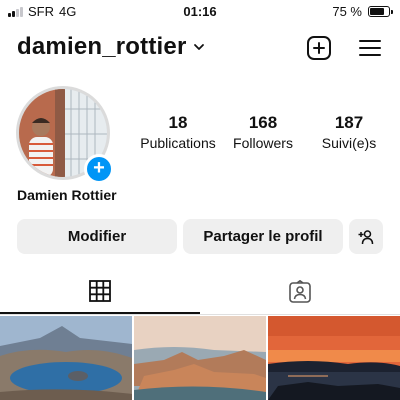 This screenshot has height=400, width=400. I want to click on discover-people-button, so click(366, 236).